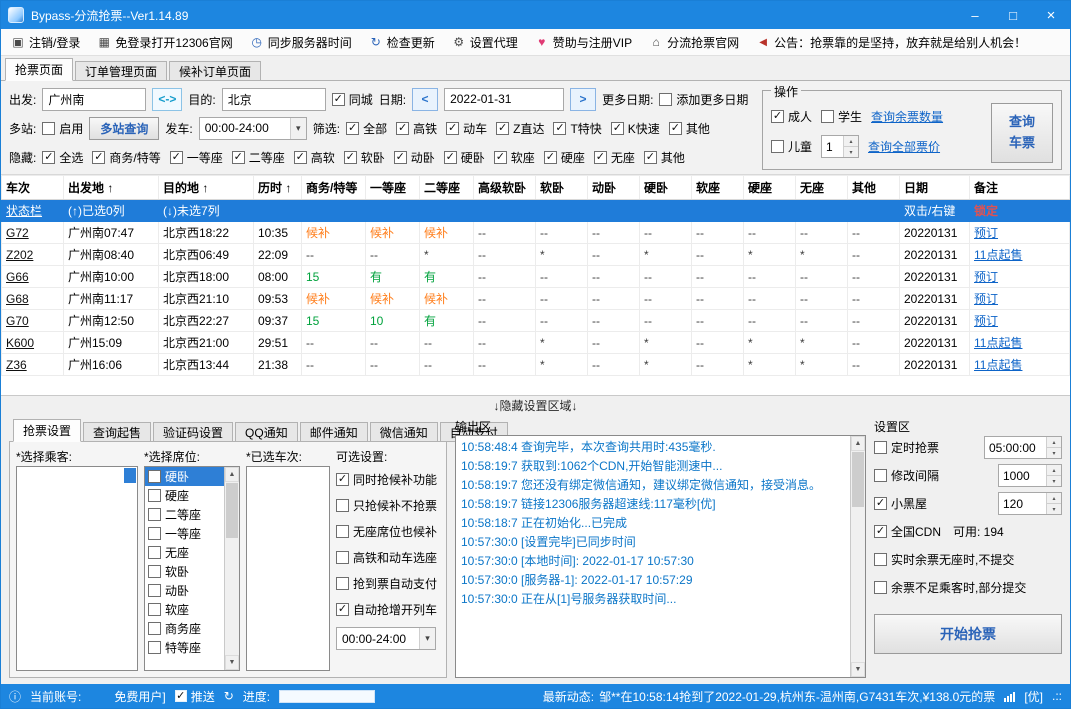  What do you see at coordinates (314, 157) in the screenshot?
I see `hide-checkbox-4: ✓ 高软` at bounding box center [314, 157].